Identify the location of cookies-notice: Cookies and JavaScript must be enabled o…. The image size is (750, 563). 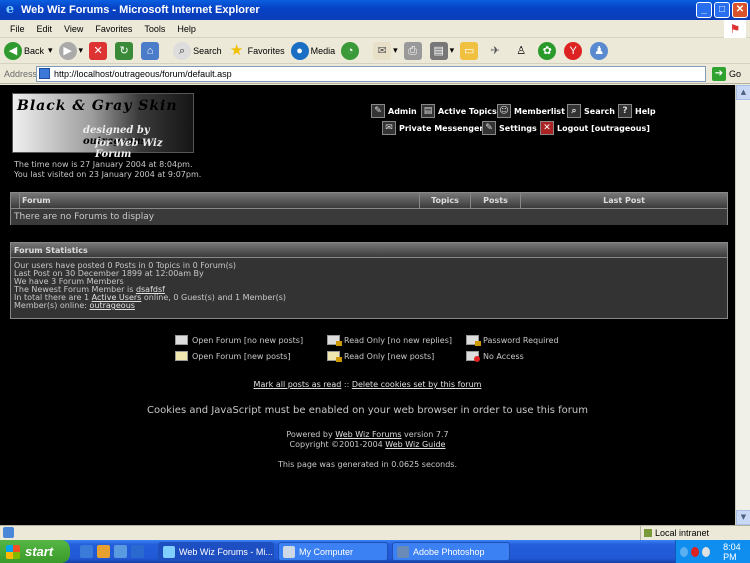
(367, 410).